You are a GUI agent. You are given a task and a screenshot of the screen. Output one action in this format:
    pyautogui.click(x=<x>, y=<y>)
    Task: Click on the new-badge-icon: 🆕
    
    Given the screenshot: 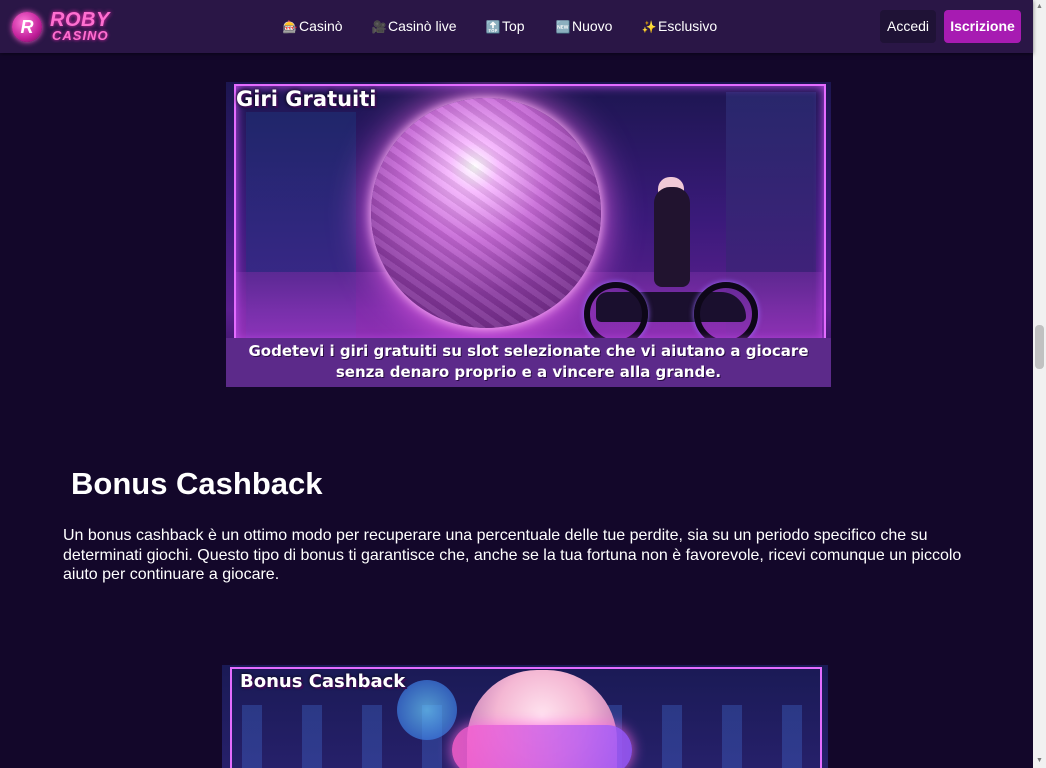 What is the action you would take?
    pyautogui.click(x=563, y=27)
    